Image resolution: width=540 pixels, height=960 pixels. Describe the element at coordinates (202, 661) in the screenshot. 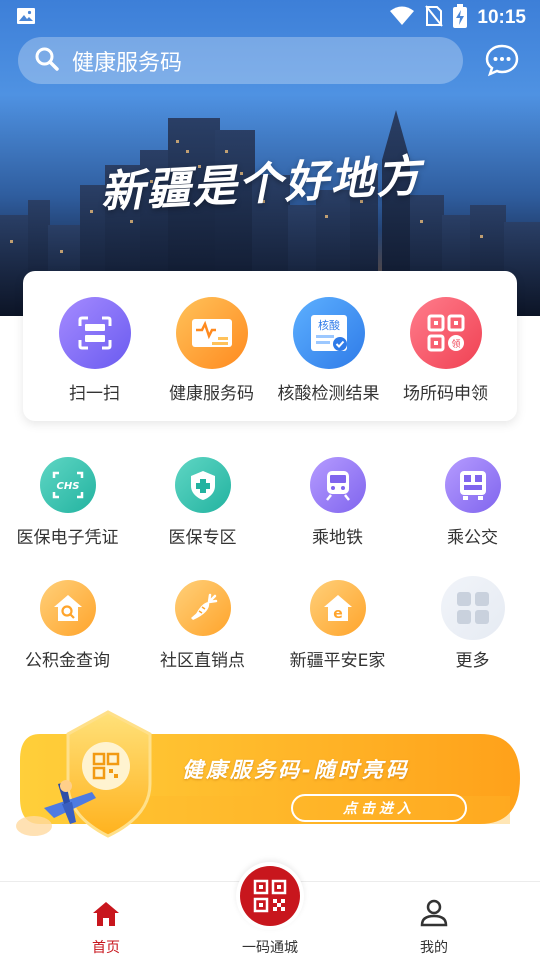

I see `service-label: 社区直销点` at that location.